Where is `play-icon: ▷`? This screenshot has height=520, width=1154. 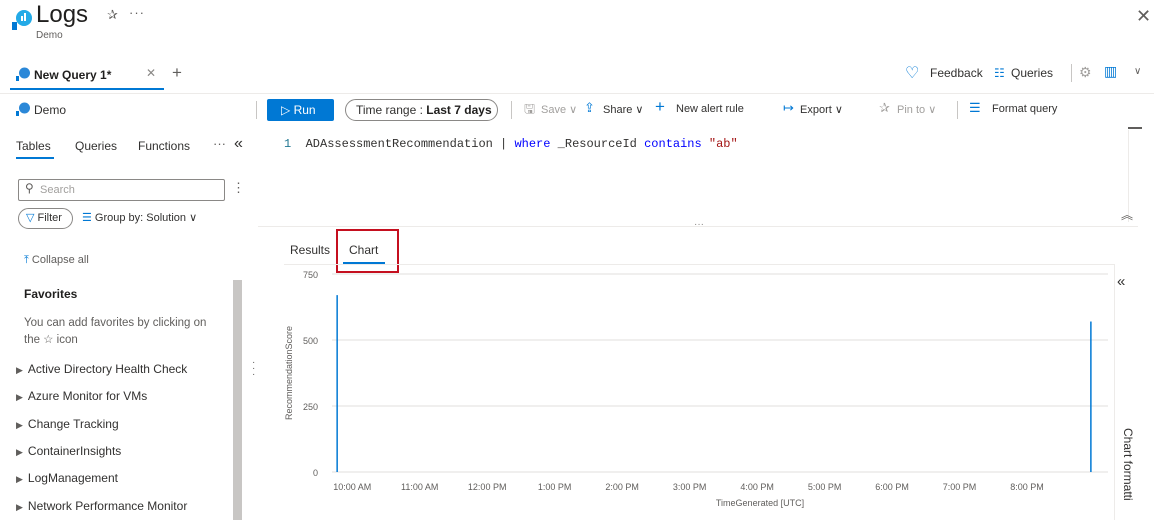 play-icon: ▷ is located at coordinates (287, 110).